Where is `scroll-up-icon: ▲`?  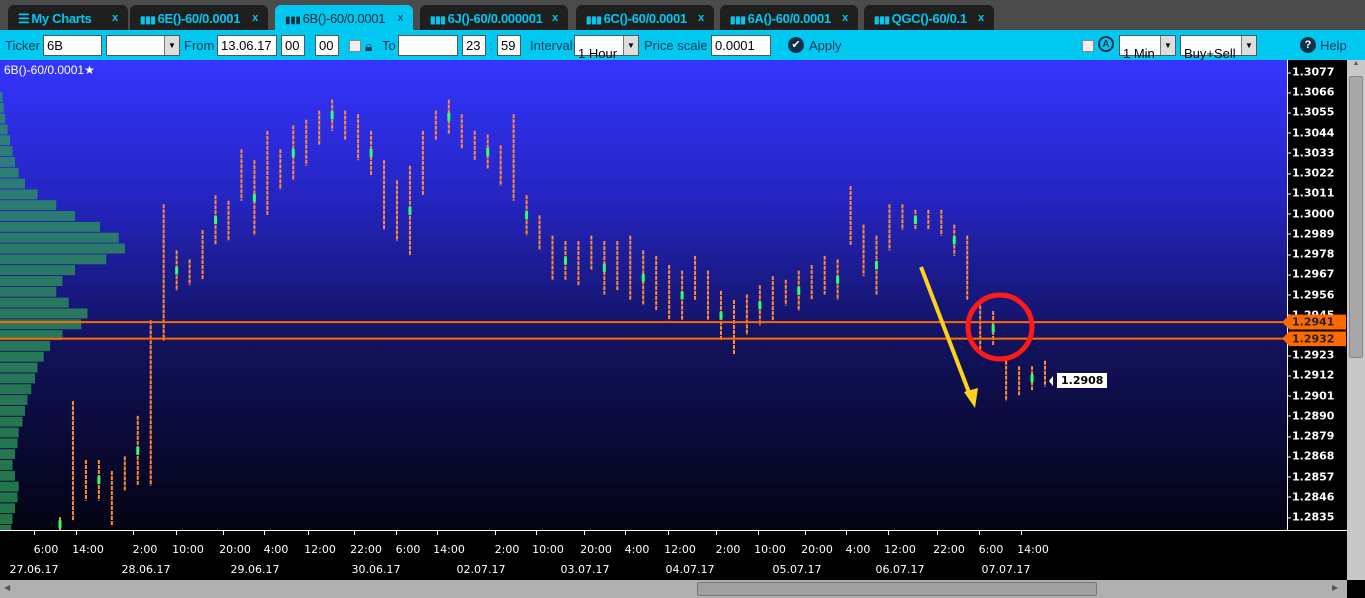 scroll-up-icon: ▲ is located at coordinates (1356, 63).